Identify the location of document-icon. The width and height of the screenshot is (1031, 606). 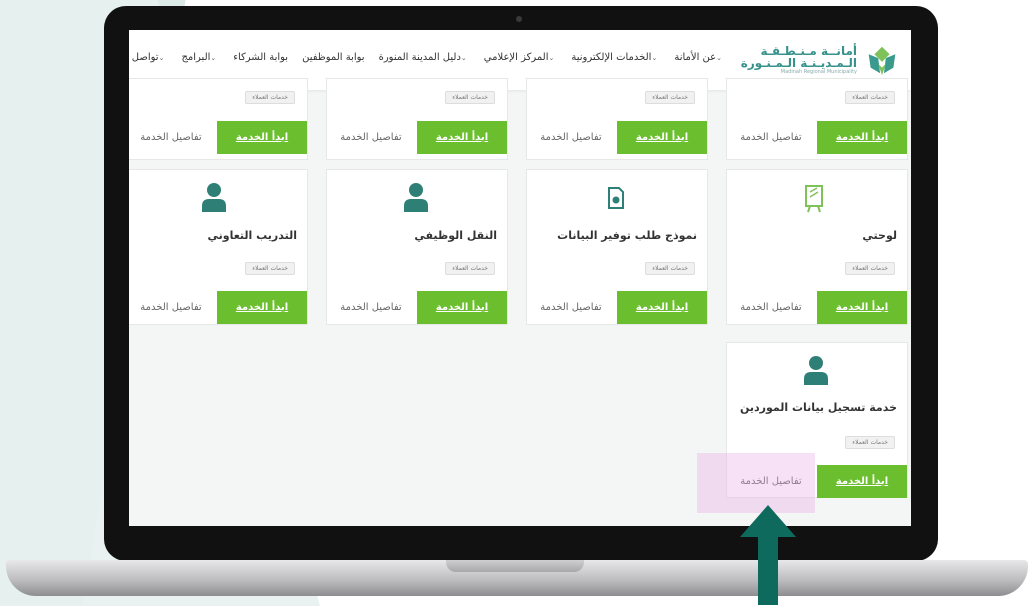
(616, 198).